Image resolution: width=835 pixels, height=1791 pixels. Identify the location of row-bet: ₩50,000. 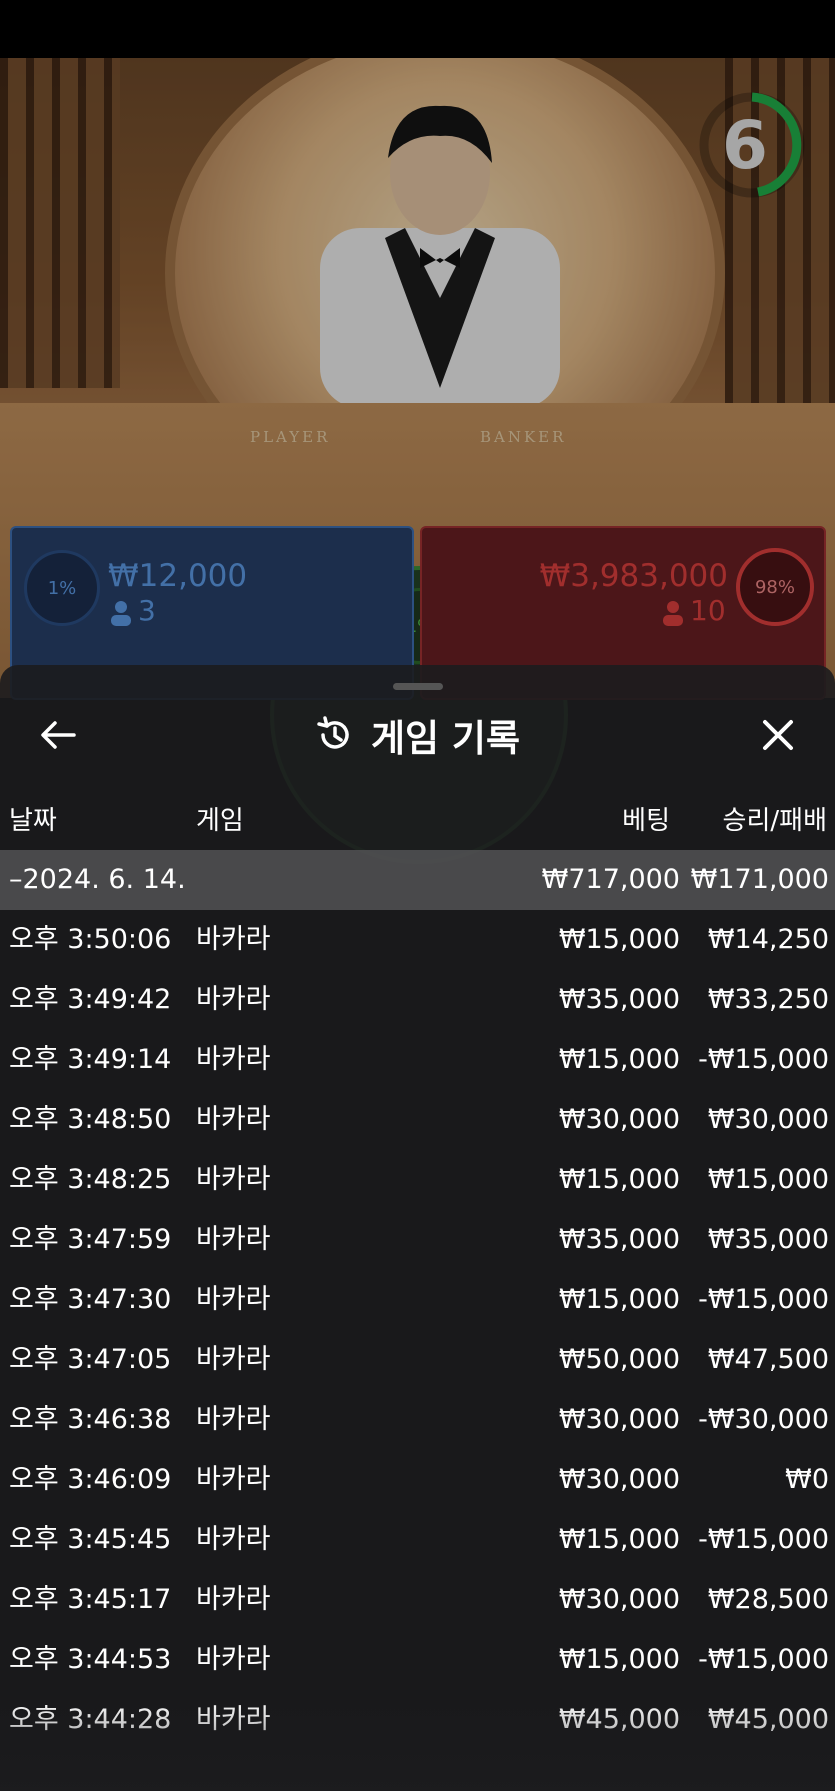
(619, 1359).